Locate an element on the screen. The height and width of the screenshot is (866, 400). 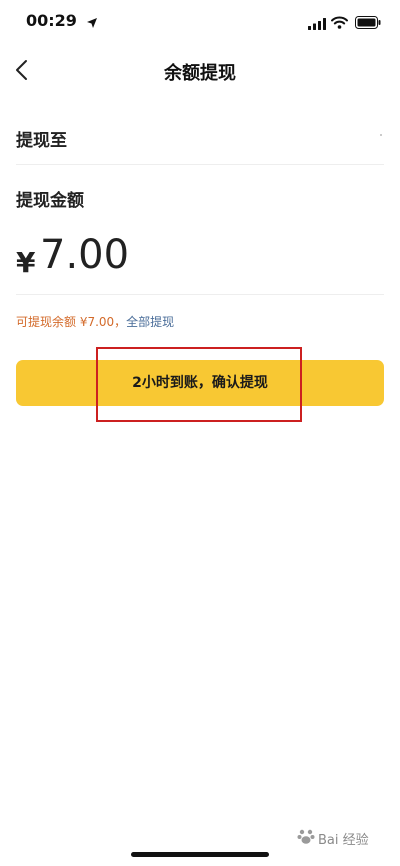
confirm-withdraw-button: 2小时到账，确认提现 is located at coordinates (200, 383).